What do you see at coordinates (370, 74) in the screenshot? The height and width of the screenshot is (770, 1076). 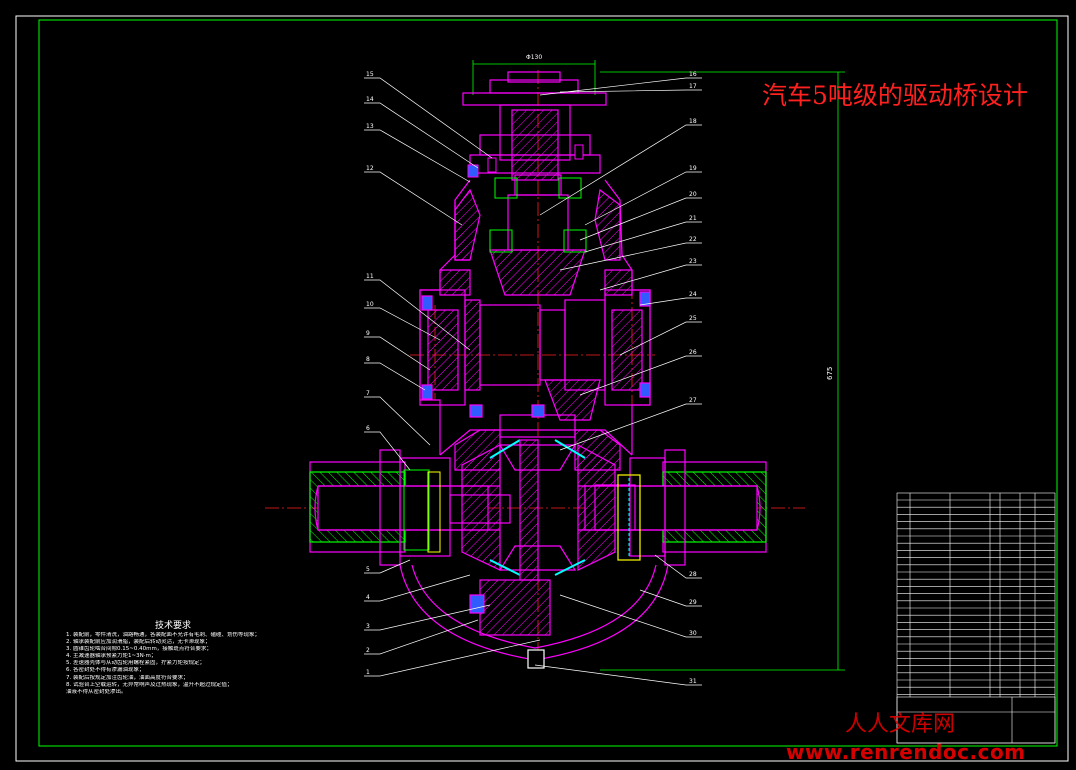 I see `part-number-label: 15` at bounding box center [370, 74].